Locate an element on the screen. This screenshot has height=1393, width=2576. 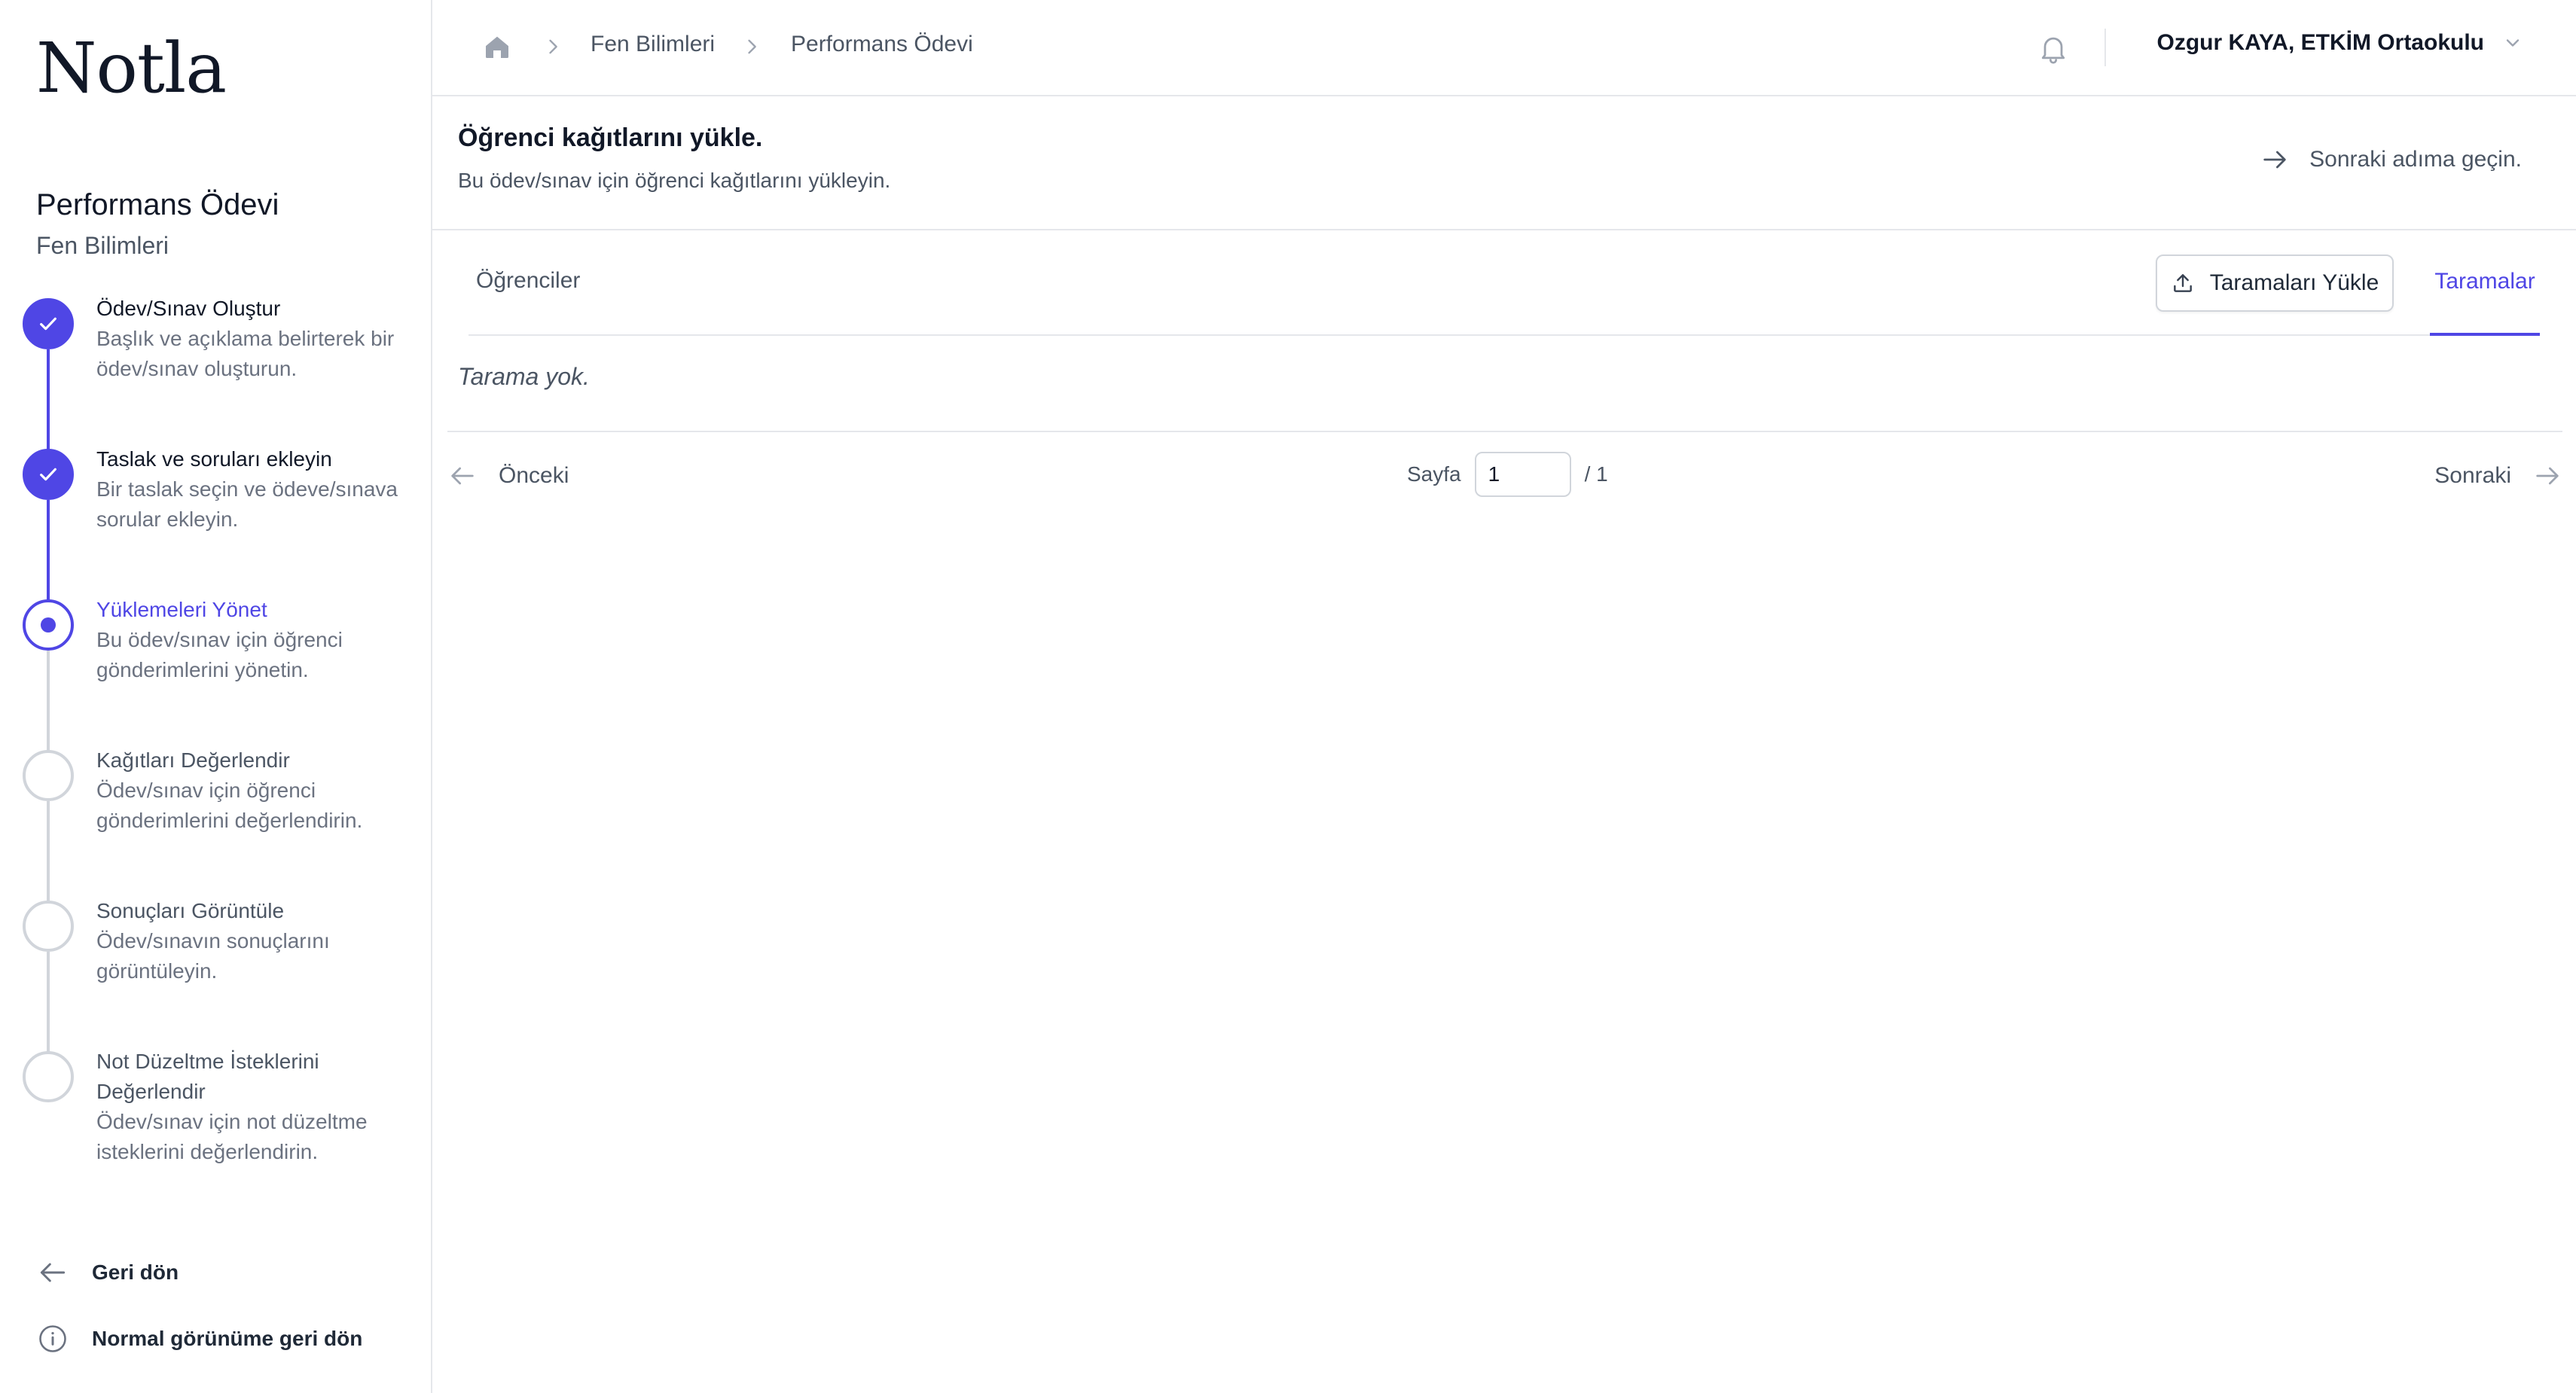
step-4-title: Kağıtları Değerlendir is located at coordinates (193, 760).